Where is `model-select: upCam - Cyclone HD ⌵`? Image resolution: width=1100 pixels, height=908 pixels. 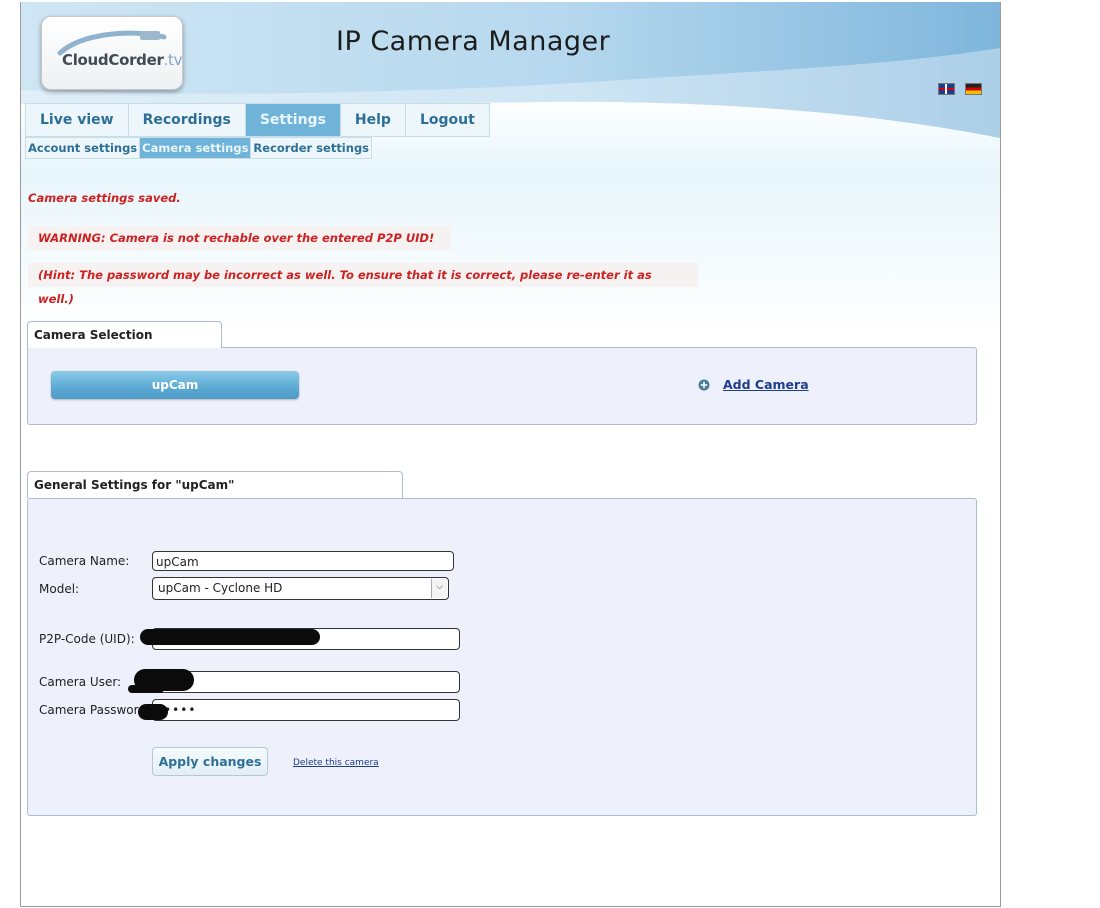
model-select: upCam - Cyclone HD ⌵ is located at coordinates (300, 588).